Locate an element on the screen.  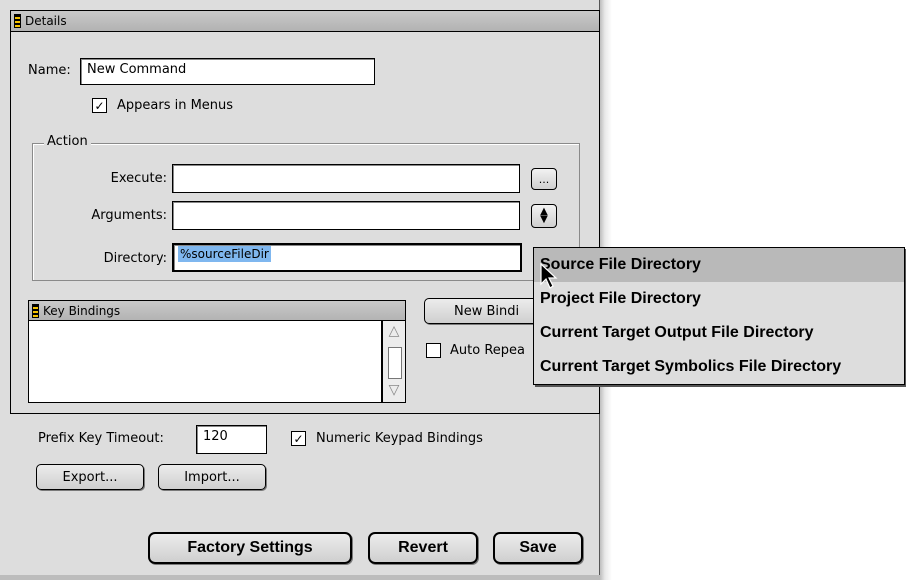
appears-in-menus-checkbox: ✓ is located at coordinates (99, 105).